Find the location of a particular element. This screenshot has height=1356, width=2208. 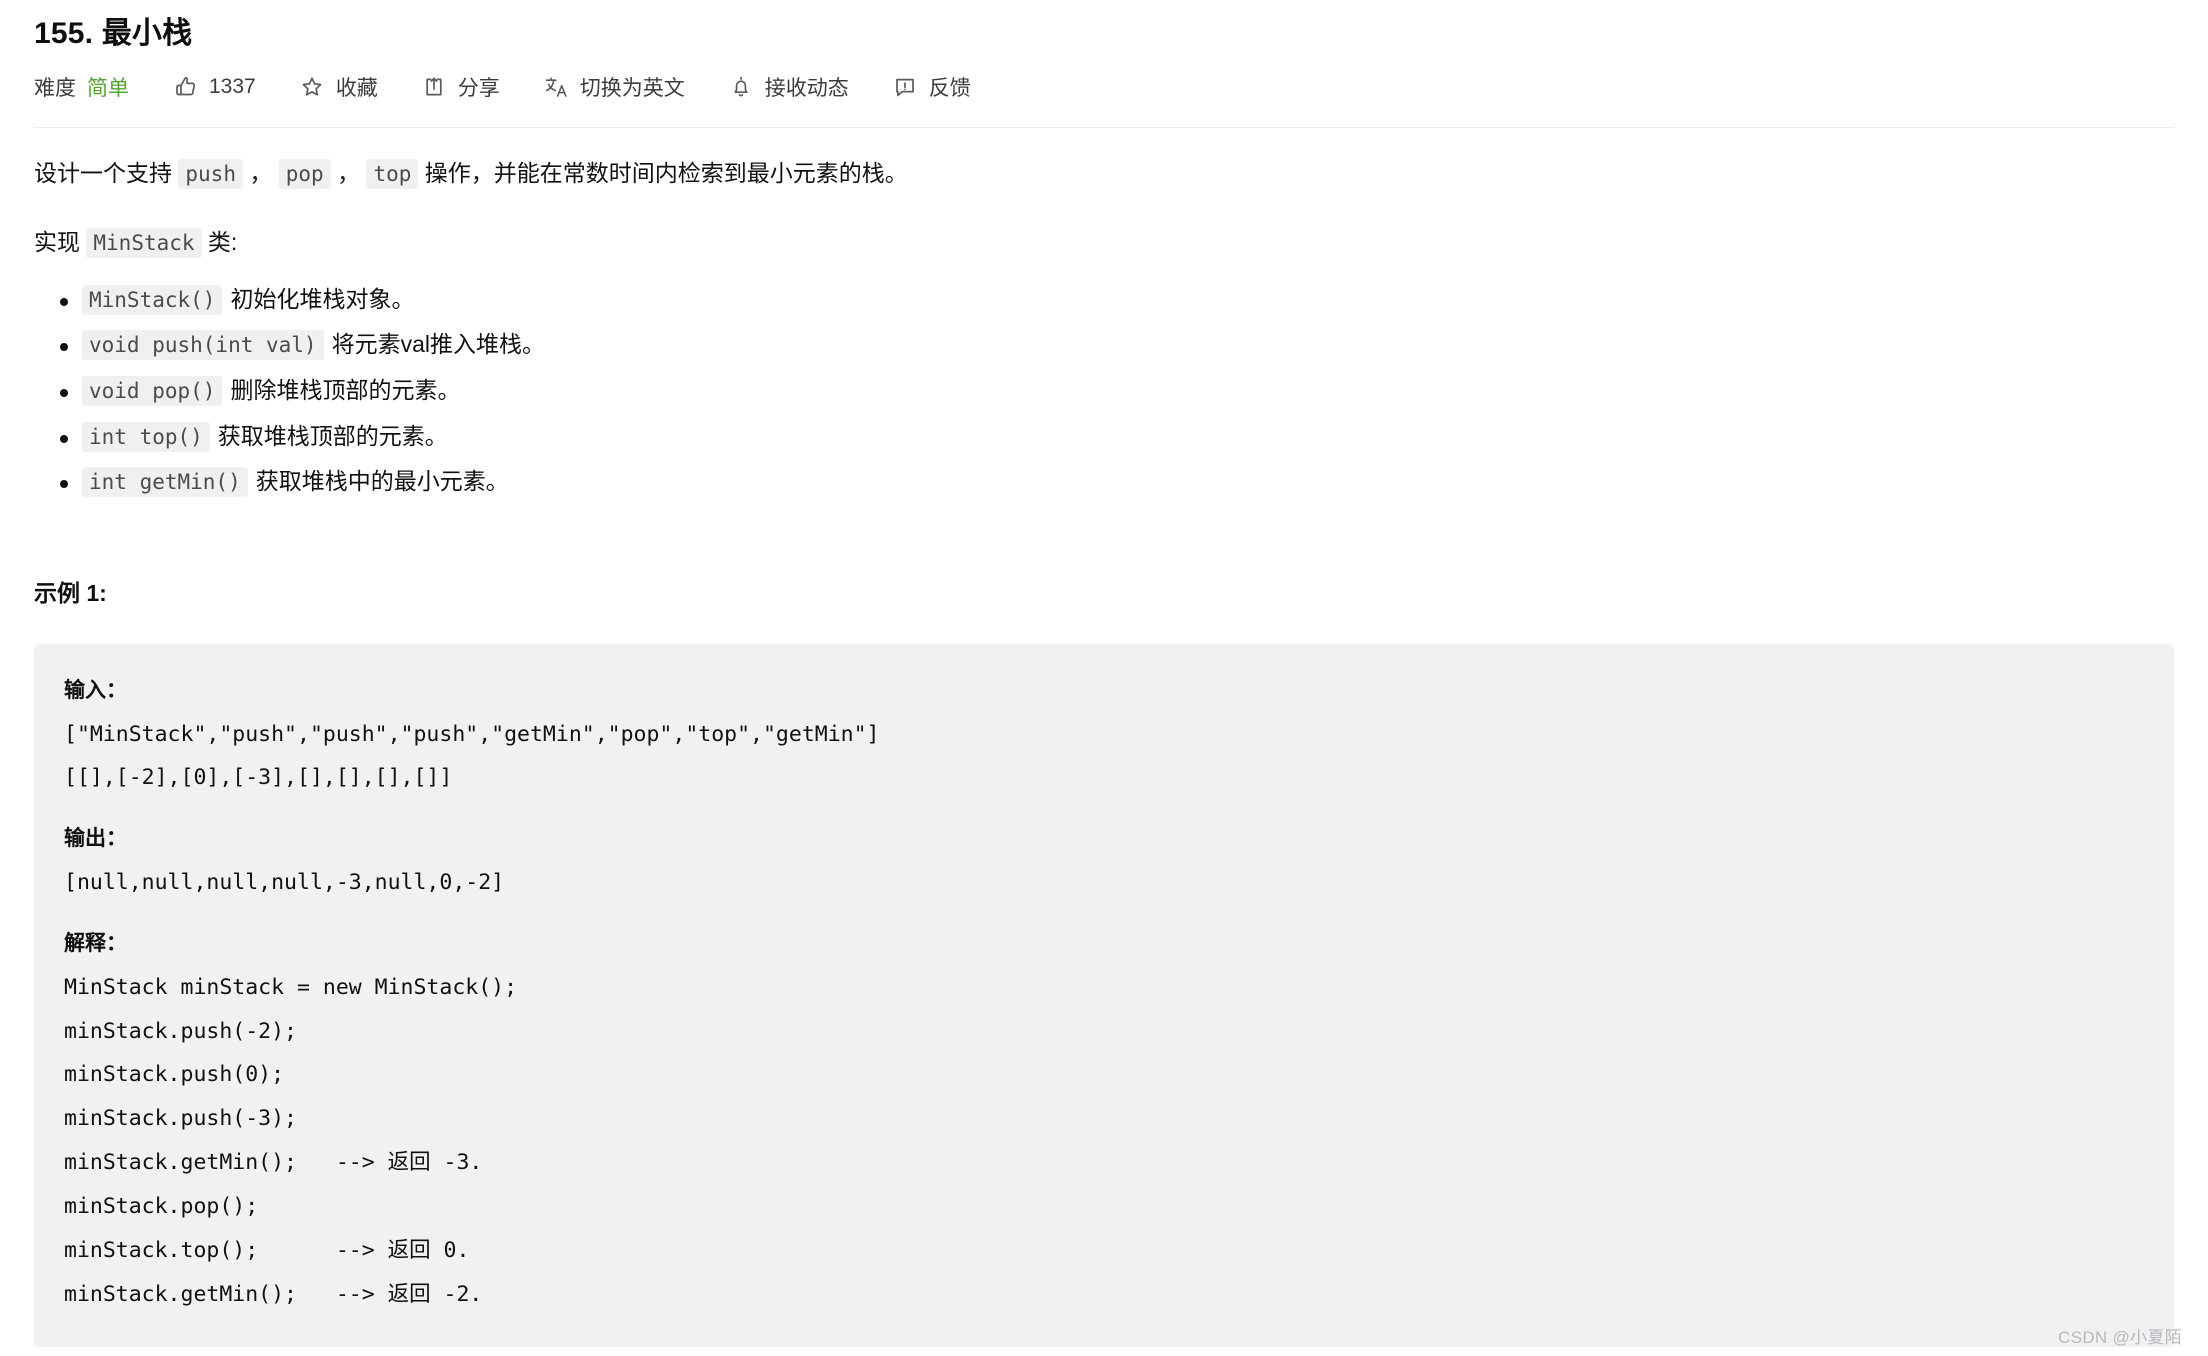

translate-label: 切换为英文 is located at coordinates (632, 88).